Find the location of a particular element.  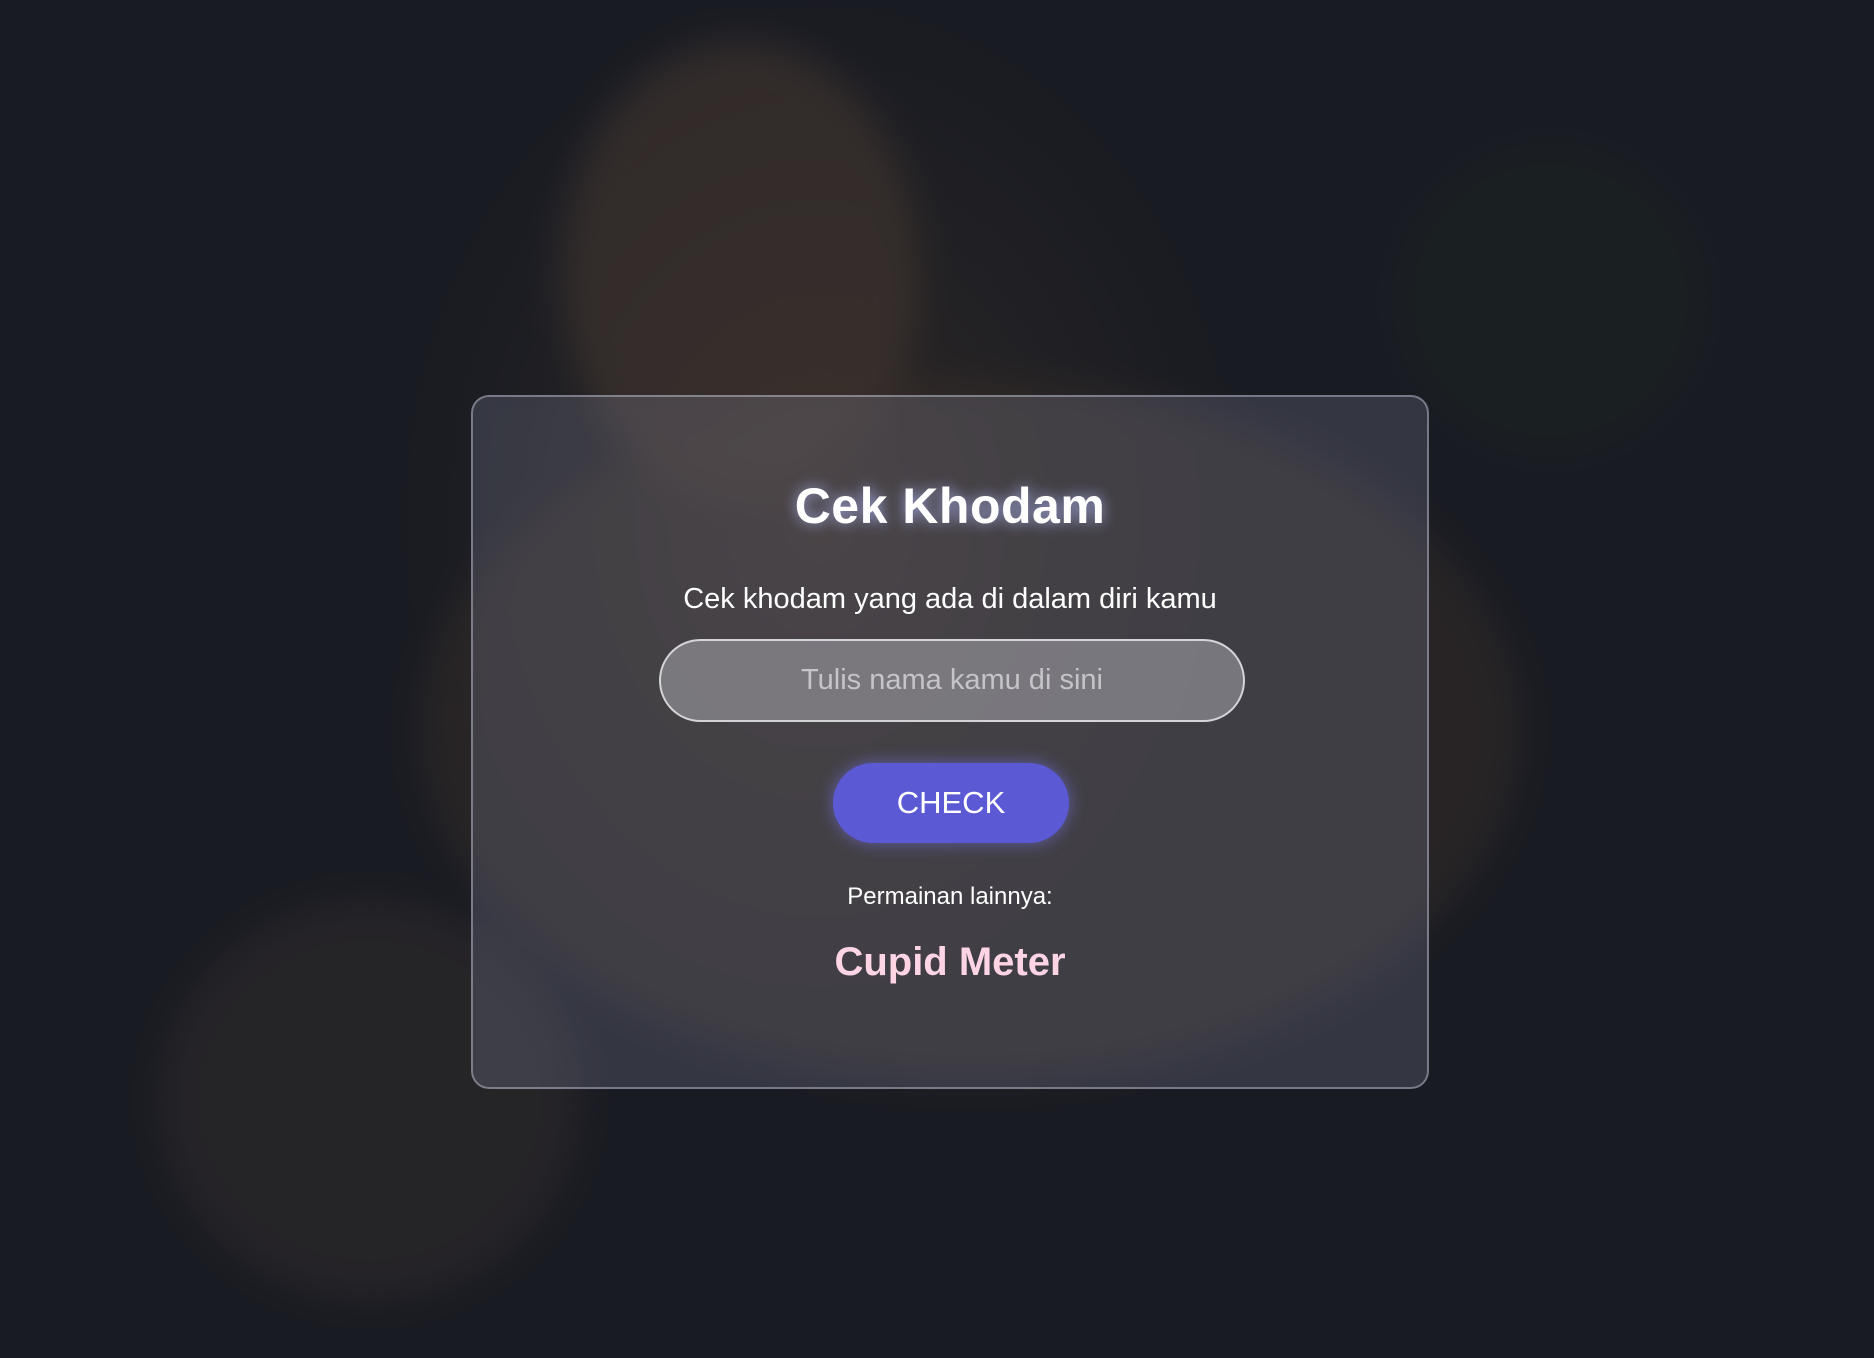

name-input is located at coordinates (952, 680).